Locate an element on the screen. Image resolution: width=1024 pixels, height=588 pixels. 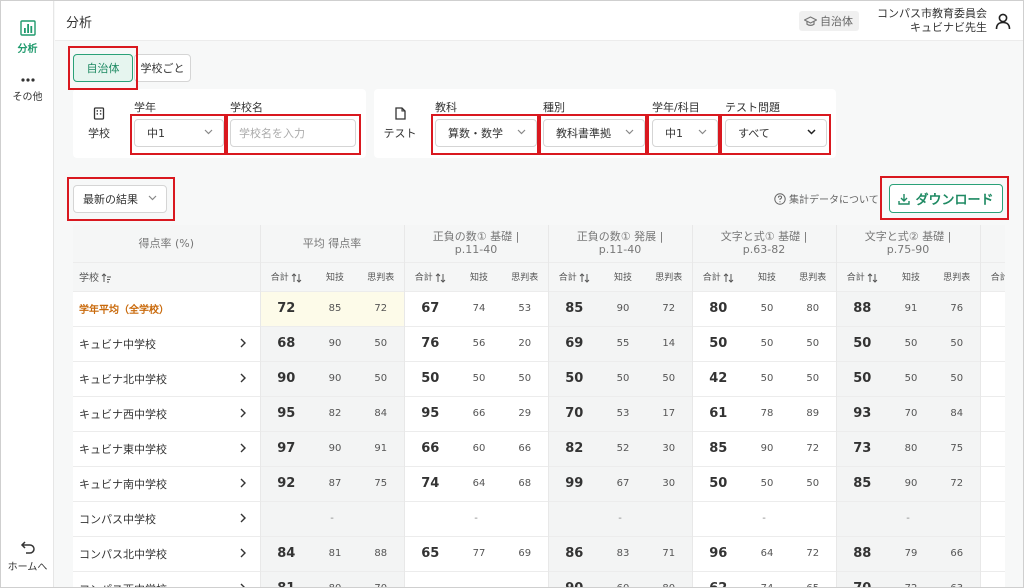
thinking-score-cell: 53 is located at coordinates (525, 308).